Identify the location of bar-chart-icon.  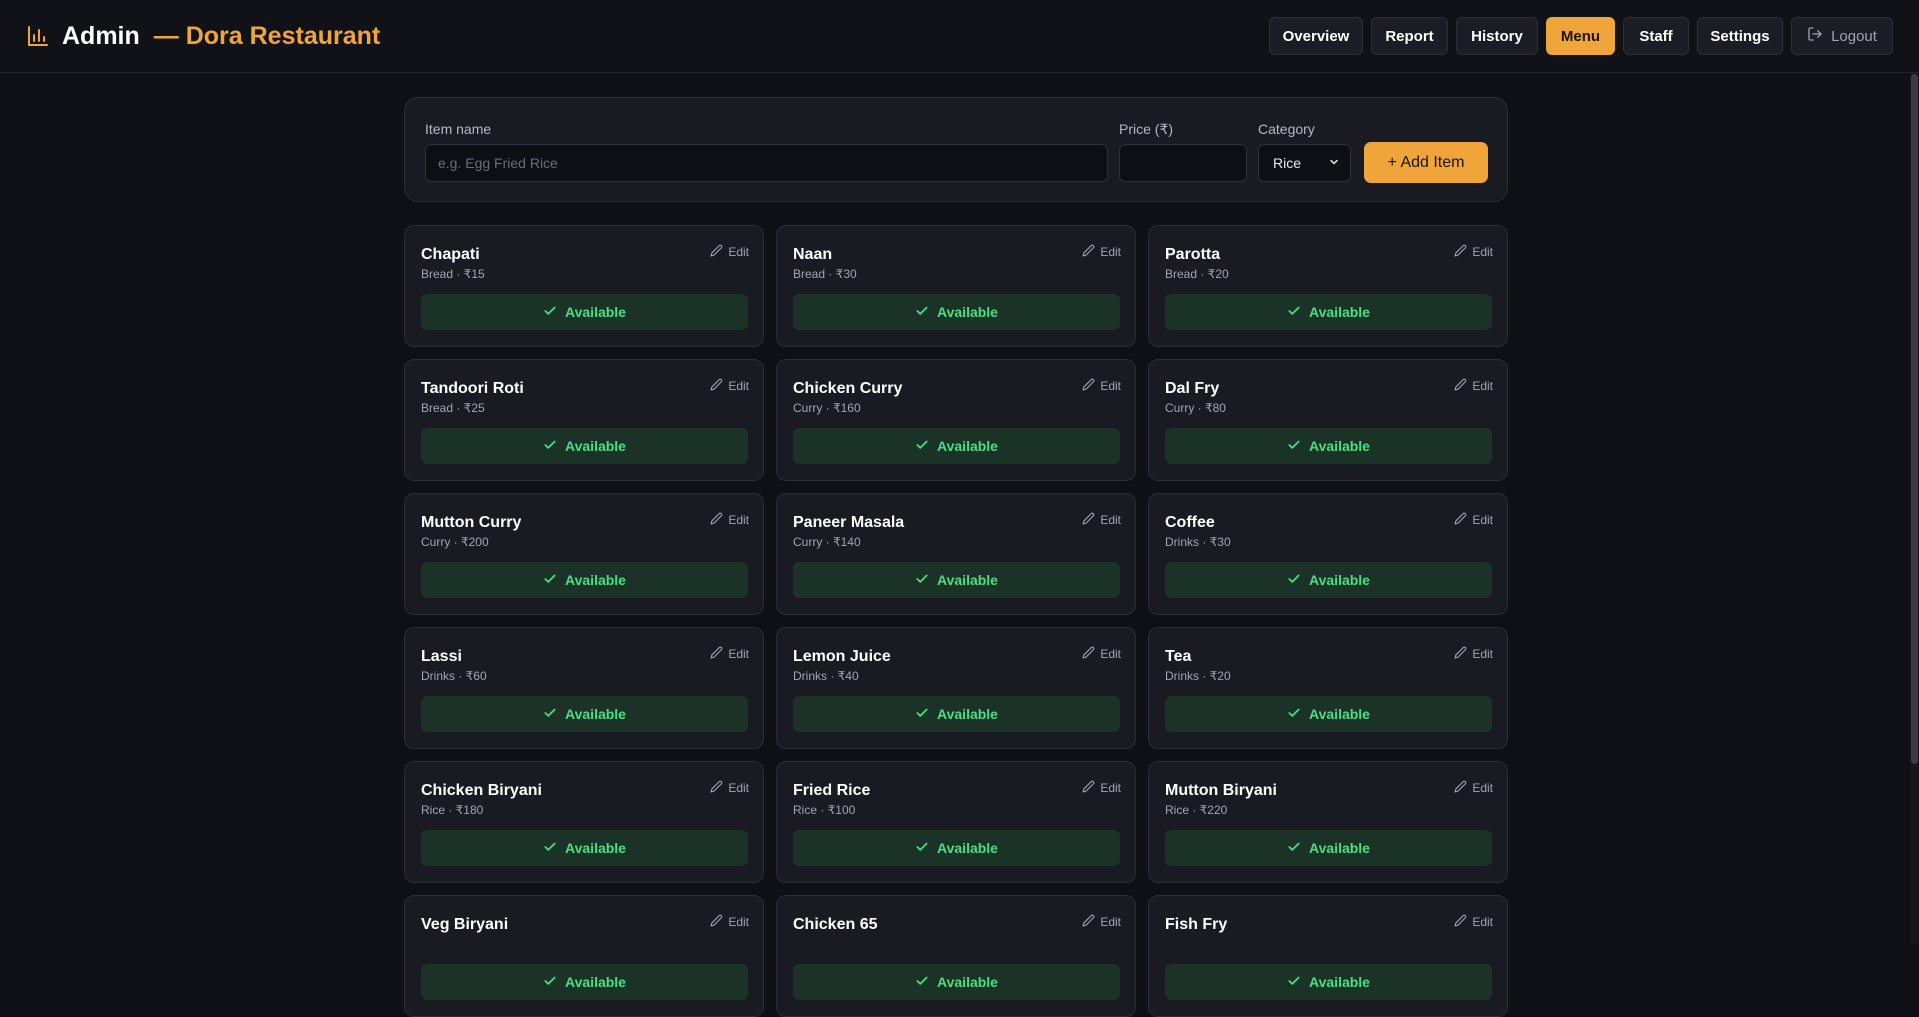
(38, 36).